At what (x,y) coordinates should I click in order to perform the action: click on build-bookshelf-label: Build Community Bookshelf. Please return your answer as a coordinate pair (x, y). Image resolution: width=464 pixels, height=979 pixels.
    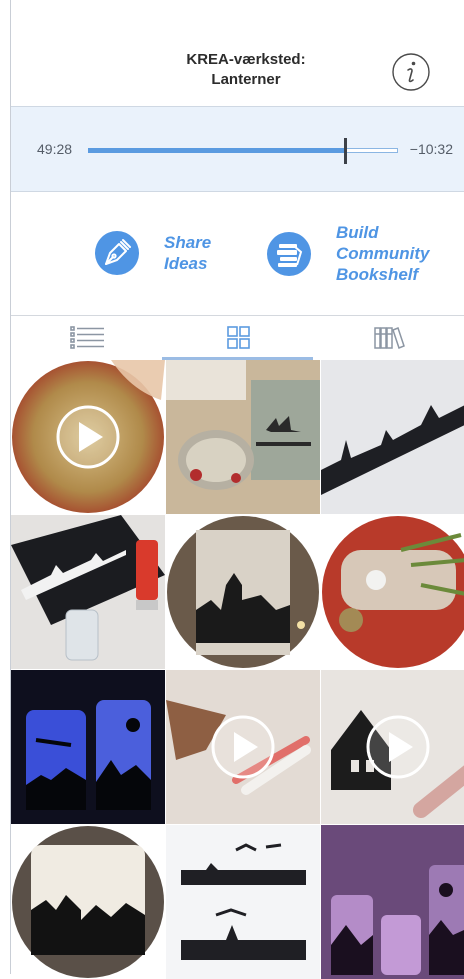
    Looking at the image, I should click on (383, 253).